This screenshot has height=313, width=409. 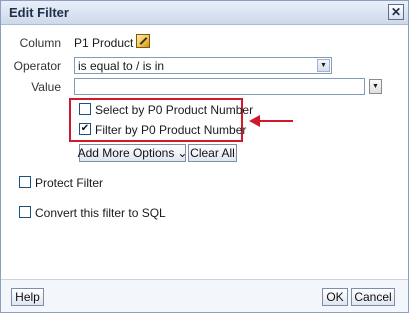 What do you see at coordinates (174, 110) in the screenshot?
I see `select-by-label: Select by P0 Product Number` at bounding box center [174, 110].